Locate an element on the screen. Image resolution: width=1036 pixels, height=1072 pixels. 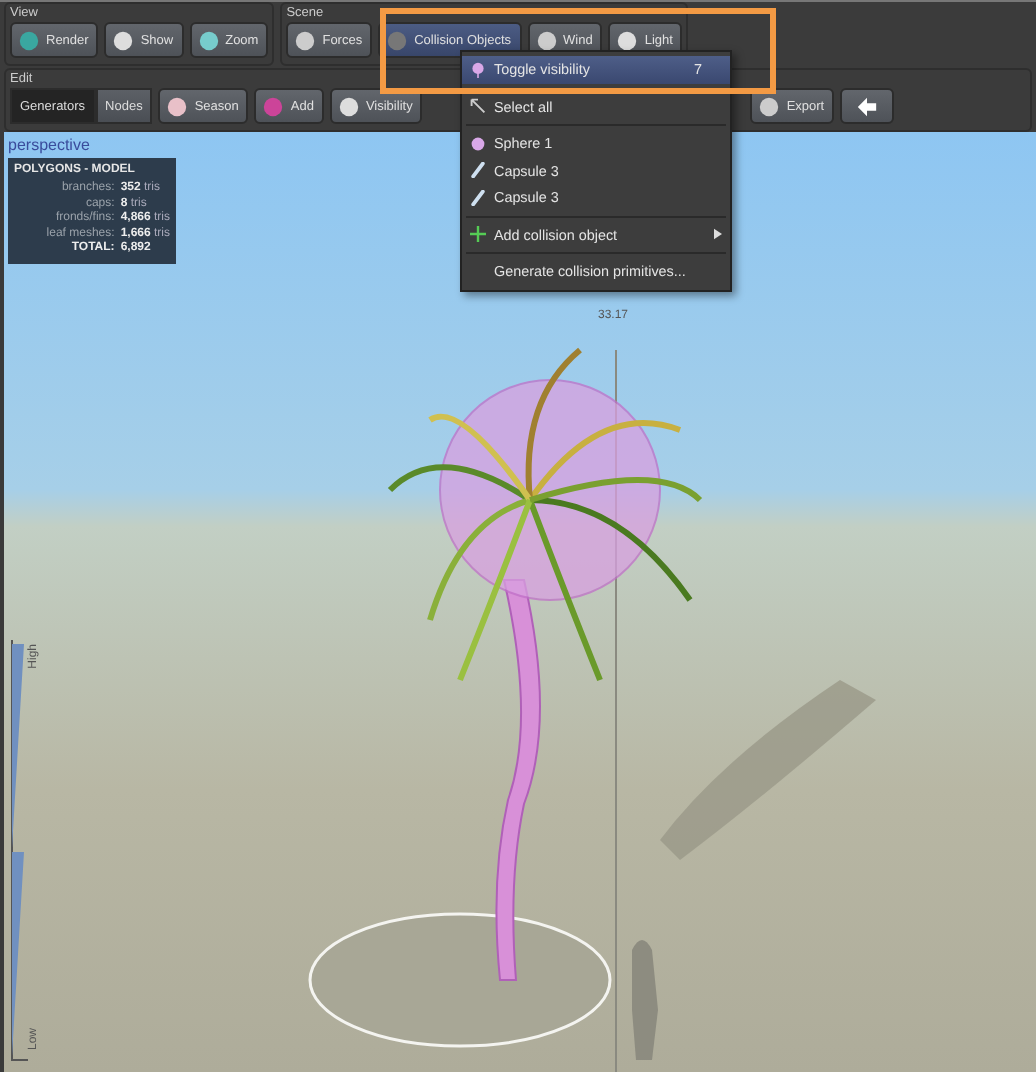
camera-label: perspective is located at coordinates (49, 145).